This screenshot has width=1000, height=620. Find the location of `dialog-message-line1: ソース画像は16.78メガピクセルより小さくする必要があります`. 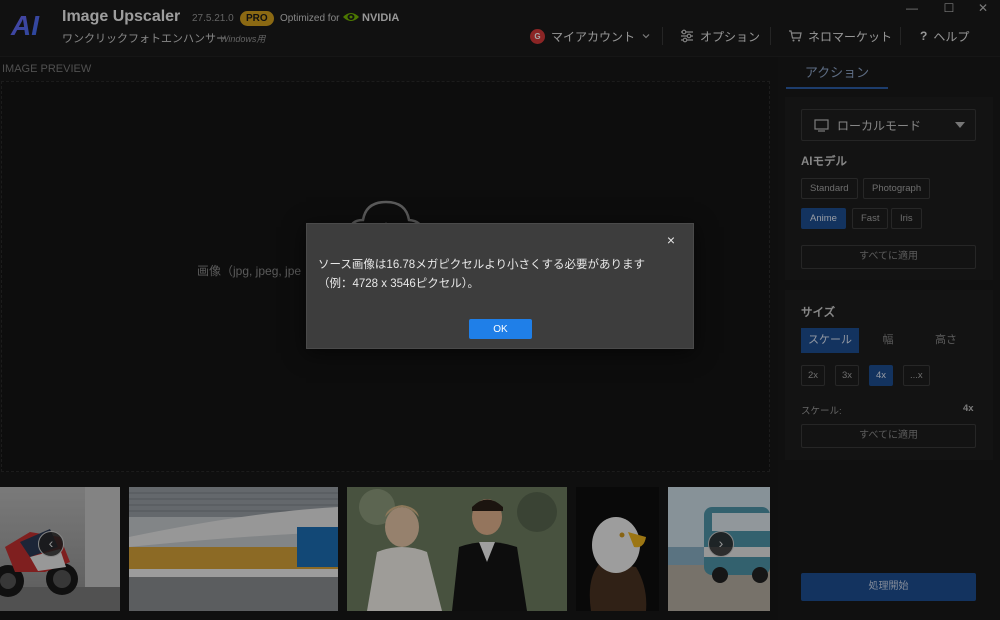

dialog-message-line1: ソース画像は16.78メガピクセルより小さくする必要があります is located at coordinates (481, 265).